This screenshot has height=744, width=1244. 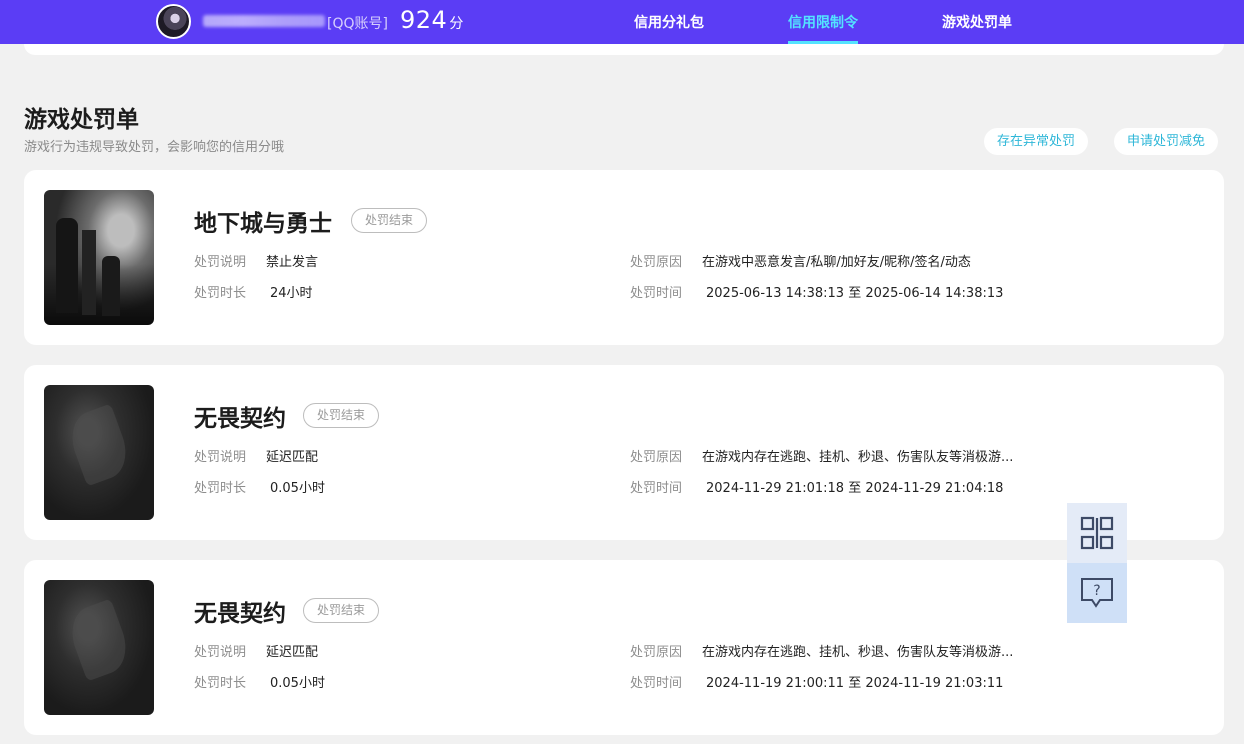 I want to click on top-bar: [QQ账号] 924 分 信用分礼包 信用限制令 游戏处罚单, so click(x=622, y=22).